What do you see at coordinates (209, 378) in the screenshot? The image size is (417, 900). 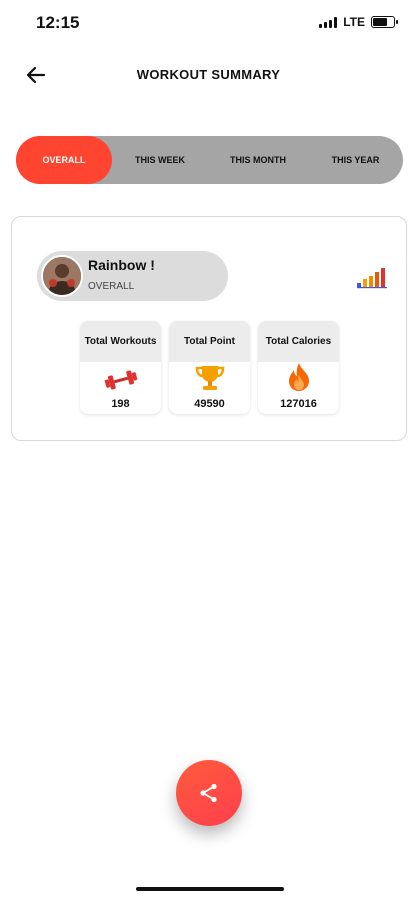 I see `trophy-icon` at bounding box center [209, 378].